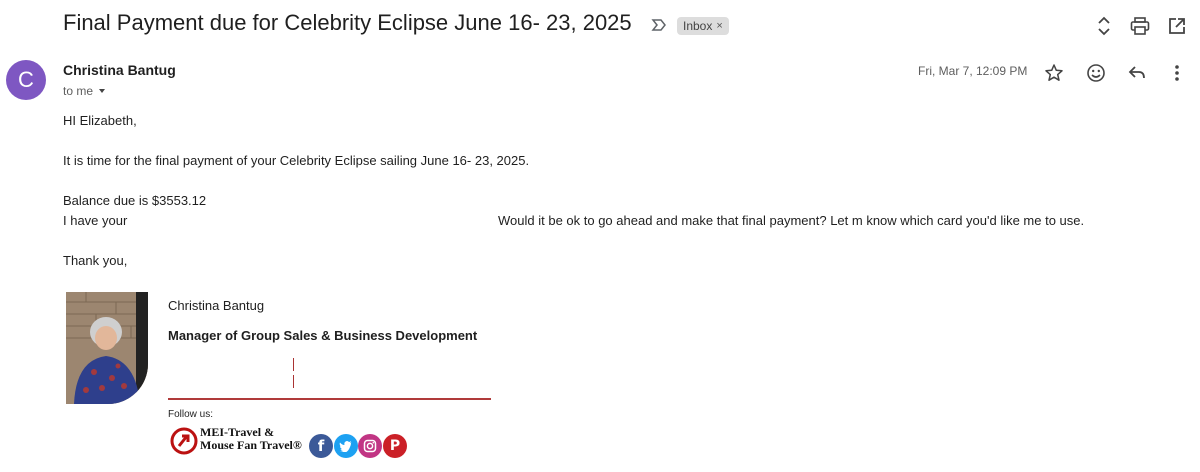 The image size is (1200, 472). I want to click on label-importance-icon, so click(659, 25).